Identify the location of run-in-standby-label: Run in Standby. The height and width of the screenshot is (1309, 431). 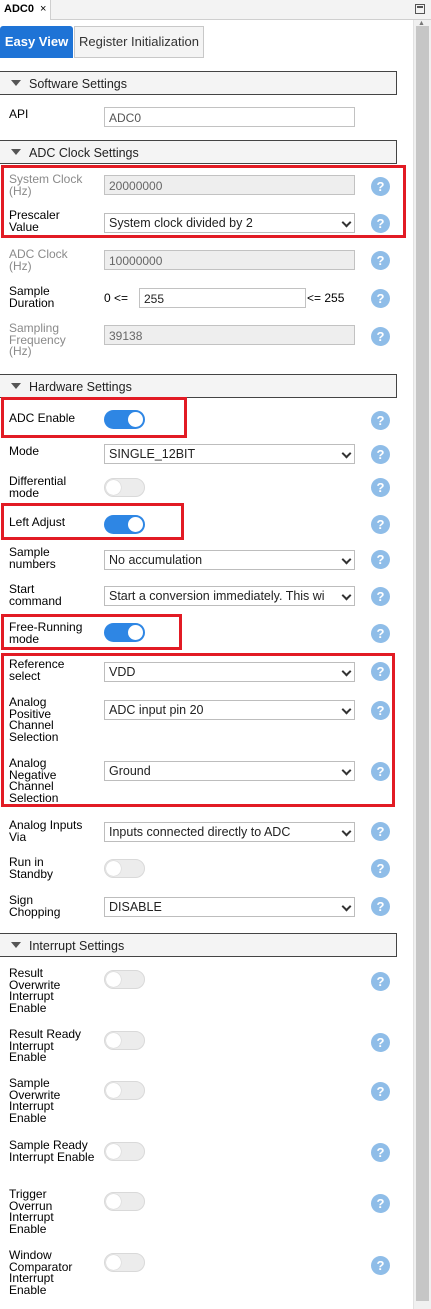
(31, 868).